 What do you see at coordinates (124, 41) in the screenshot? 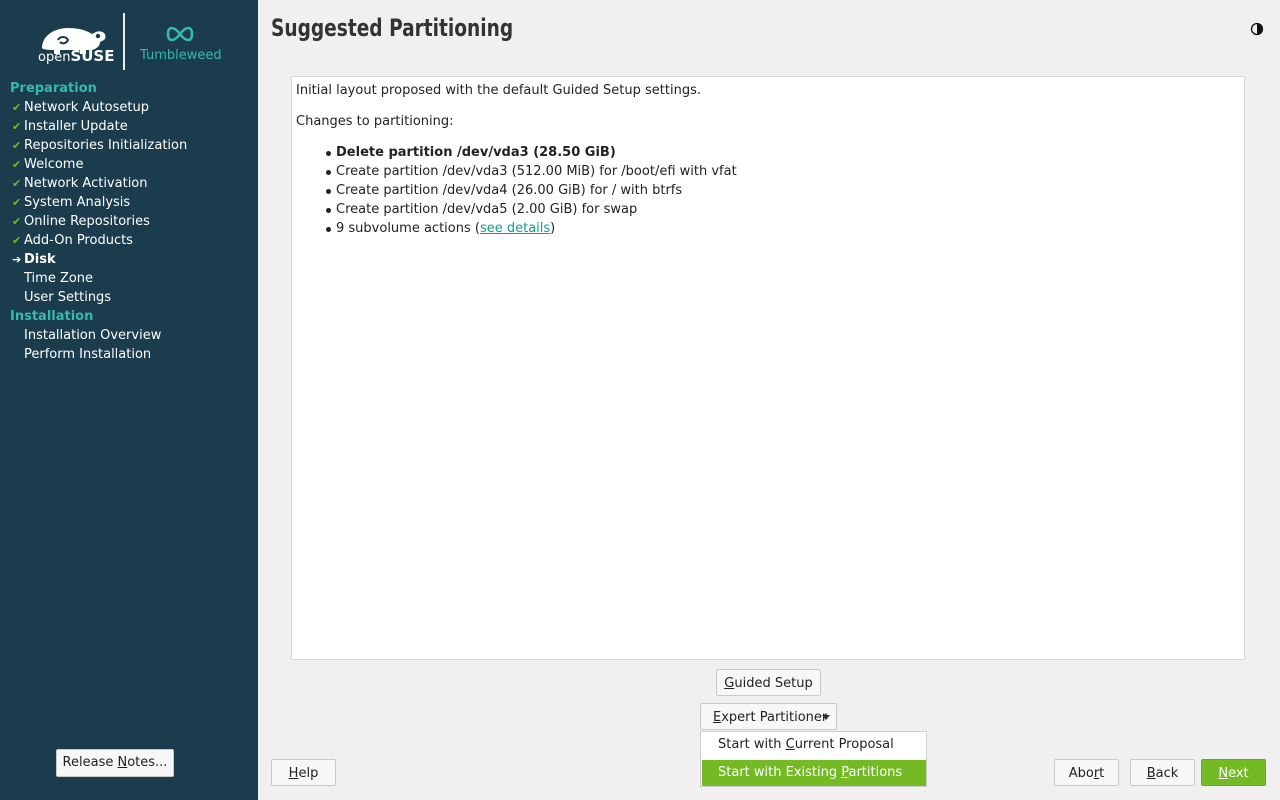
I see `logo-divider` at bounding box center [124, 41].